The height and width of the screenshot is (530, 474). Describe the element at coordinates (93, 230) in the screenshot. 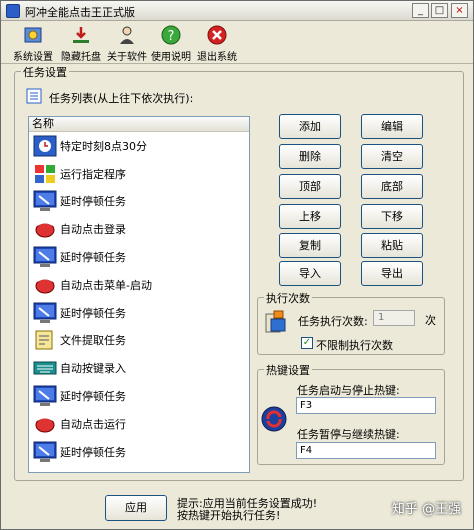

I see `task-list-item-label: 自动点击登录` at that location.